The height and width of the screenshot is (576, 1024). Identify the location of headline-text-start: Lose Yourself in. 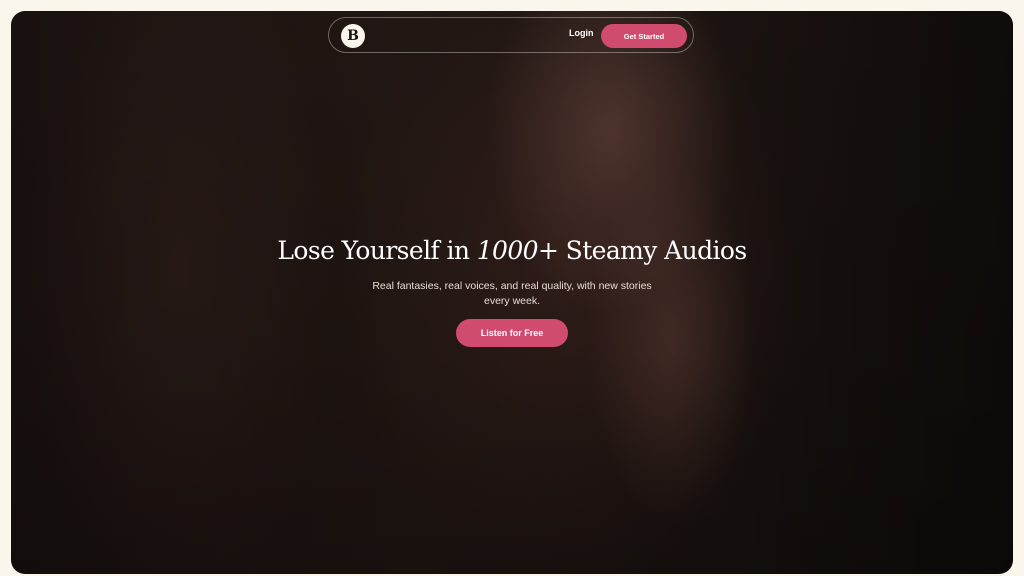
(377, 250).